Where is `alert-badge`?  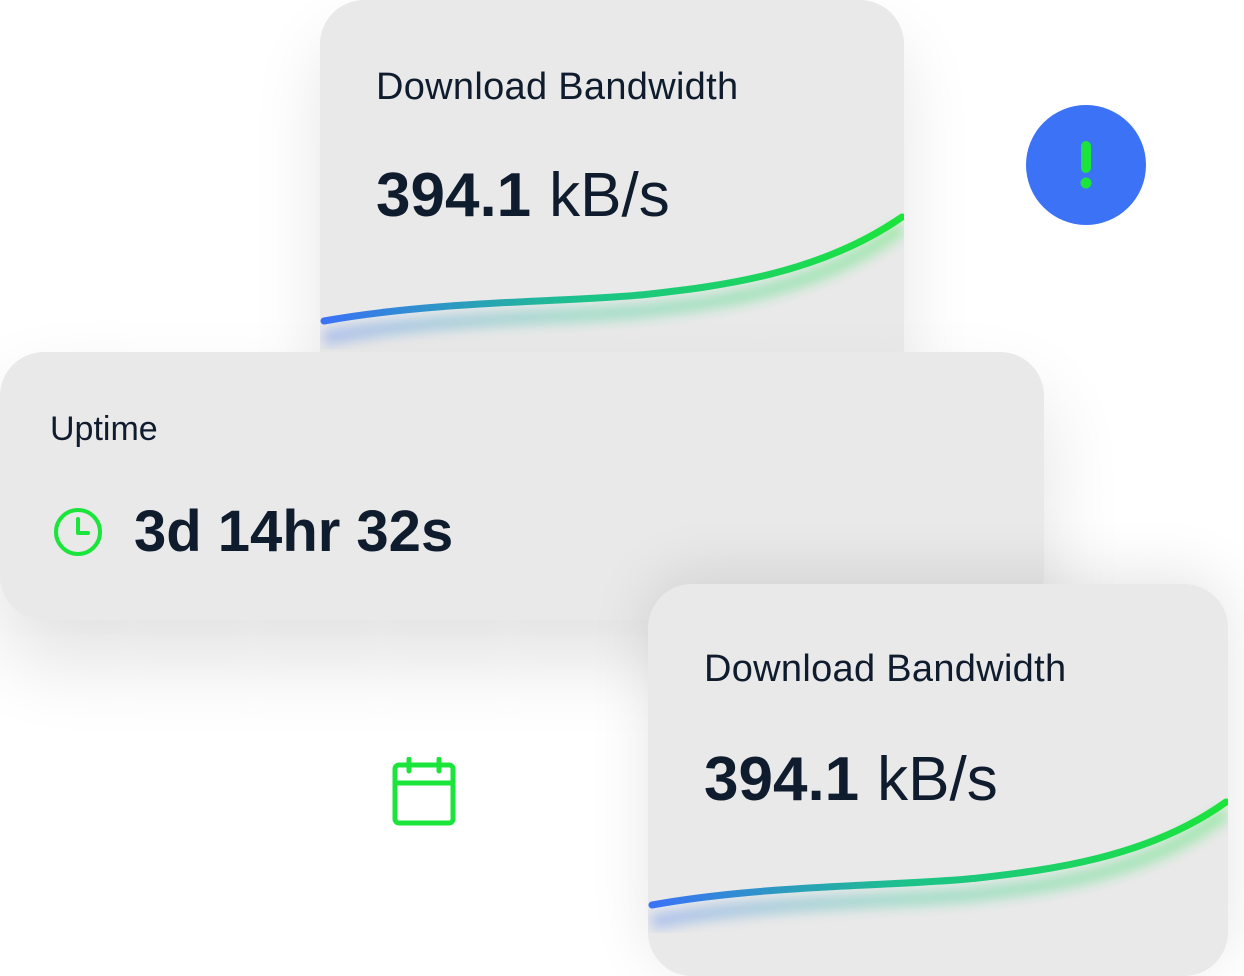
alert-badge is located at coordinates (1086, 165).